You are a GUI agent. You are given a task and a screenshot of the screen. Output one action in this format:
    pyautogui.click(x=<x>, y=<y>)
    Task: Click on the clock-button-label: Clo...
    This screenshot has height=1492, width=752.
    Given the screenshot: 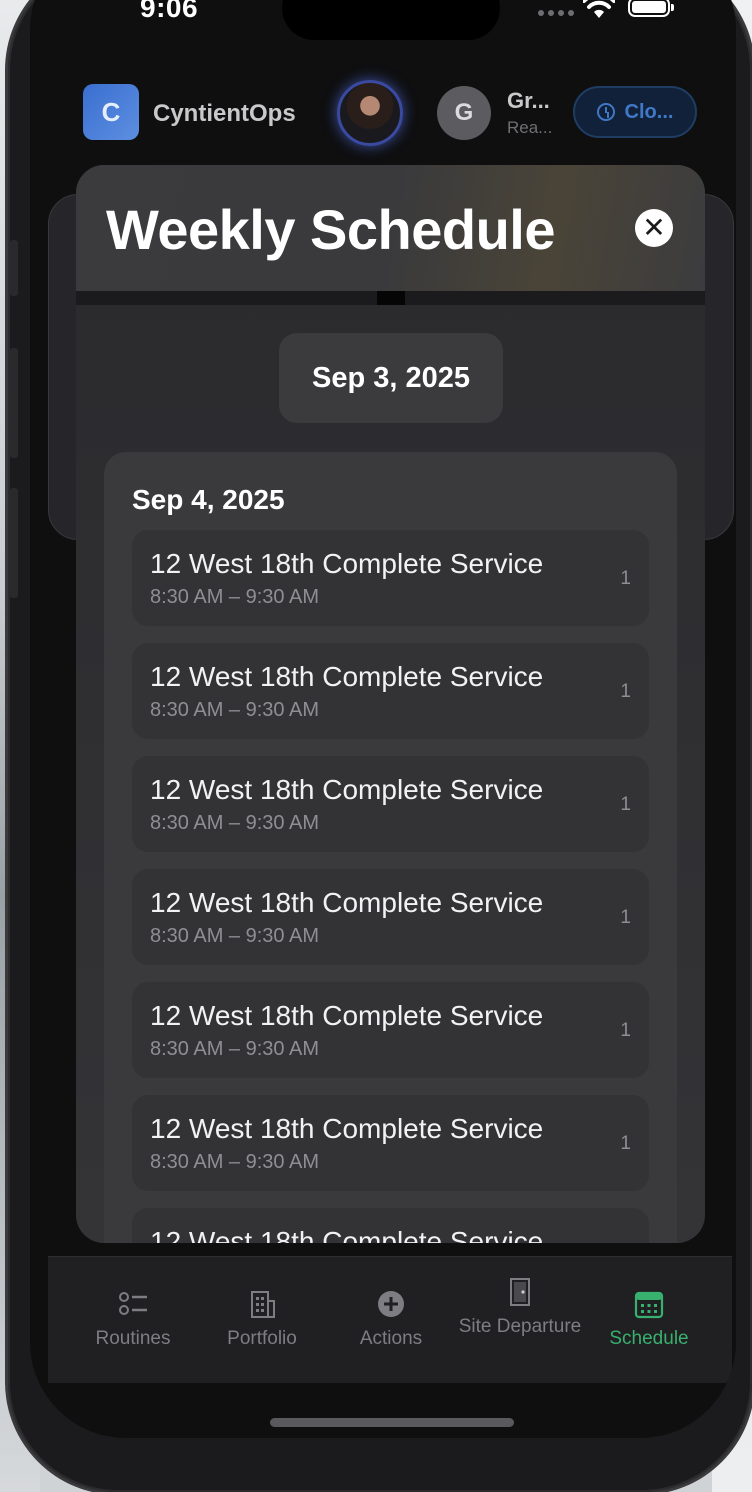 What is the action you would take?
    pyautogui.click(x=649, y=111)
    